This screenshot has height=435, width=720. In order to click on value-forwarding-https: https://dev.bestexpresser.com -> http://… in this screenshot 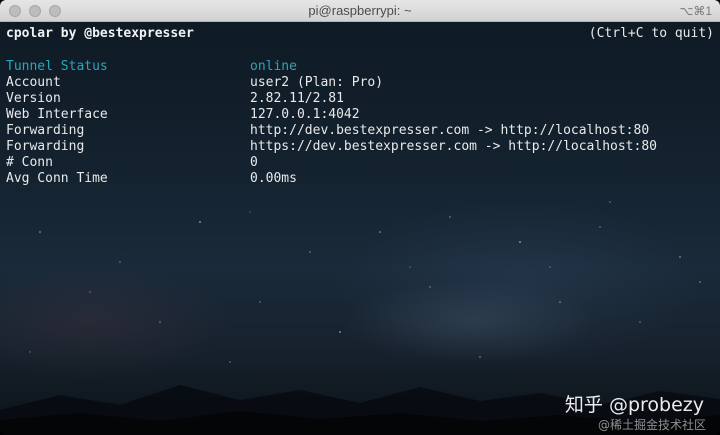, I will do `click(453, 146)`.